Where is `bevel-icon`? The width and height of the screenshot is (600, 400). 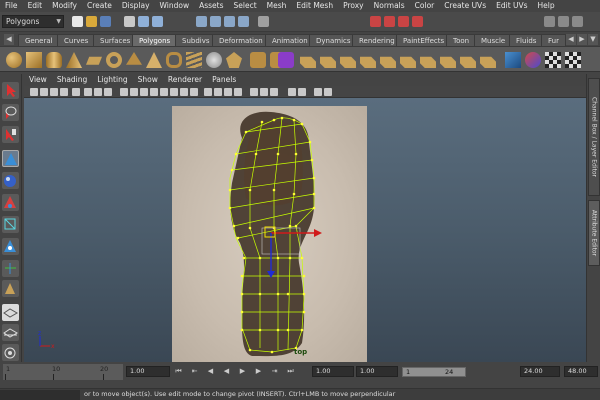
bevel-icon is located at coordinates (448, 62).